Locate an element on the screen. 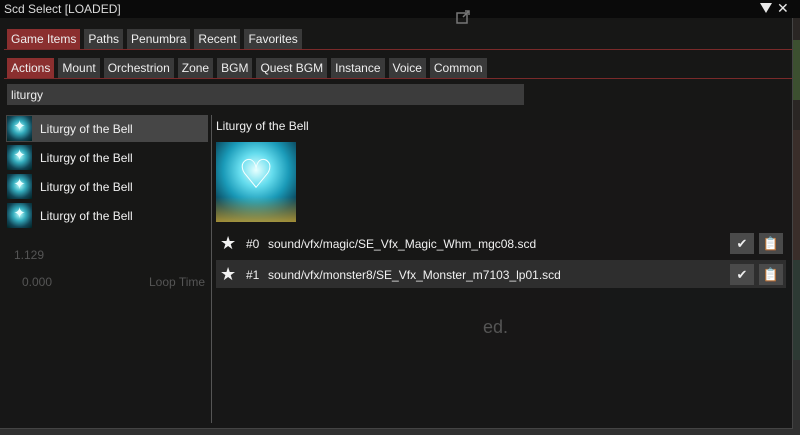 This screenshot has width=800, height=435. file-index: #1 is located at coordinates (253, 275).